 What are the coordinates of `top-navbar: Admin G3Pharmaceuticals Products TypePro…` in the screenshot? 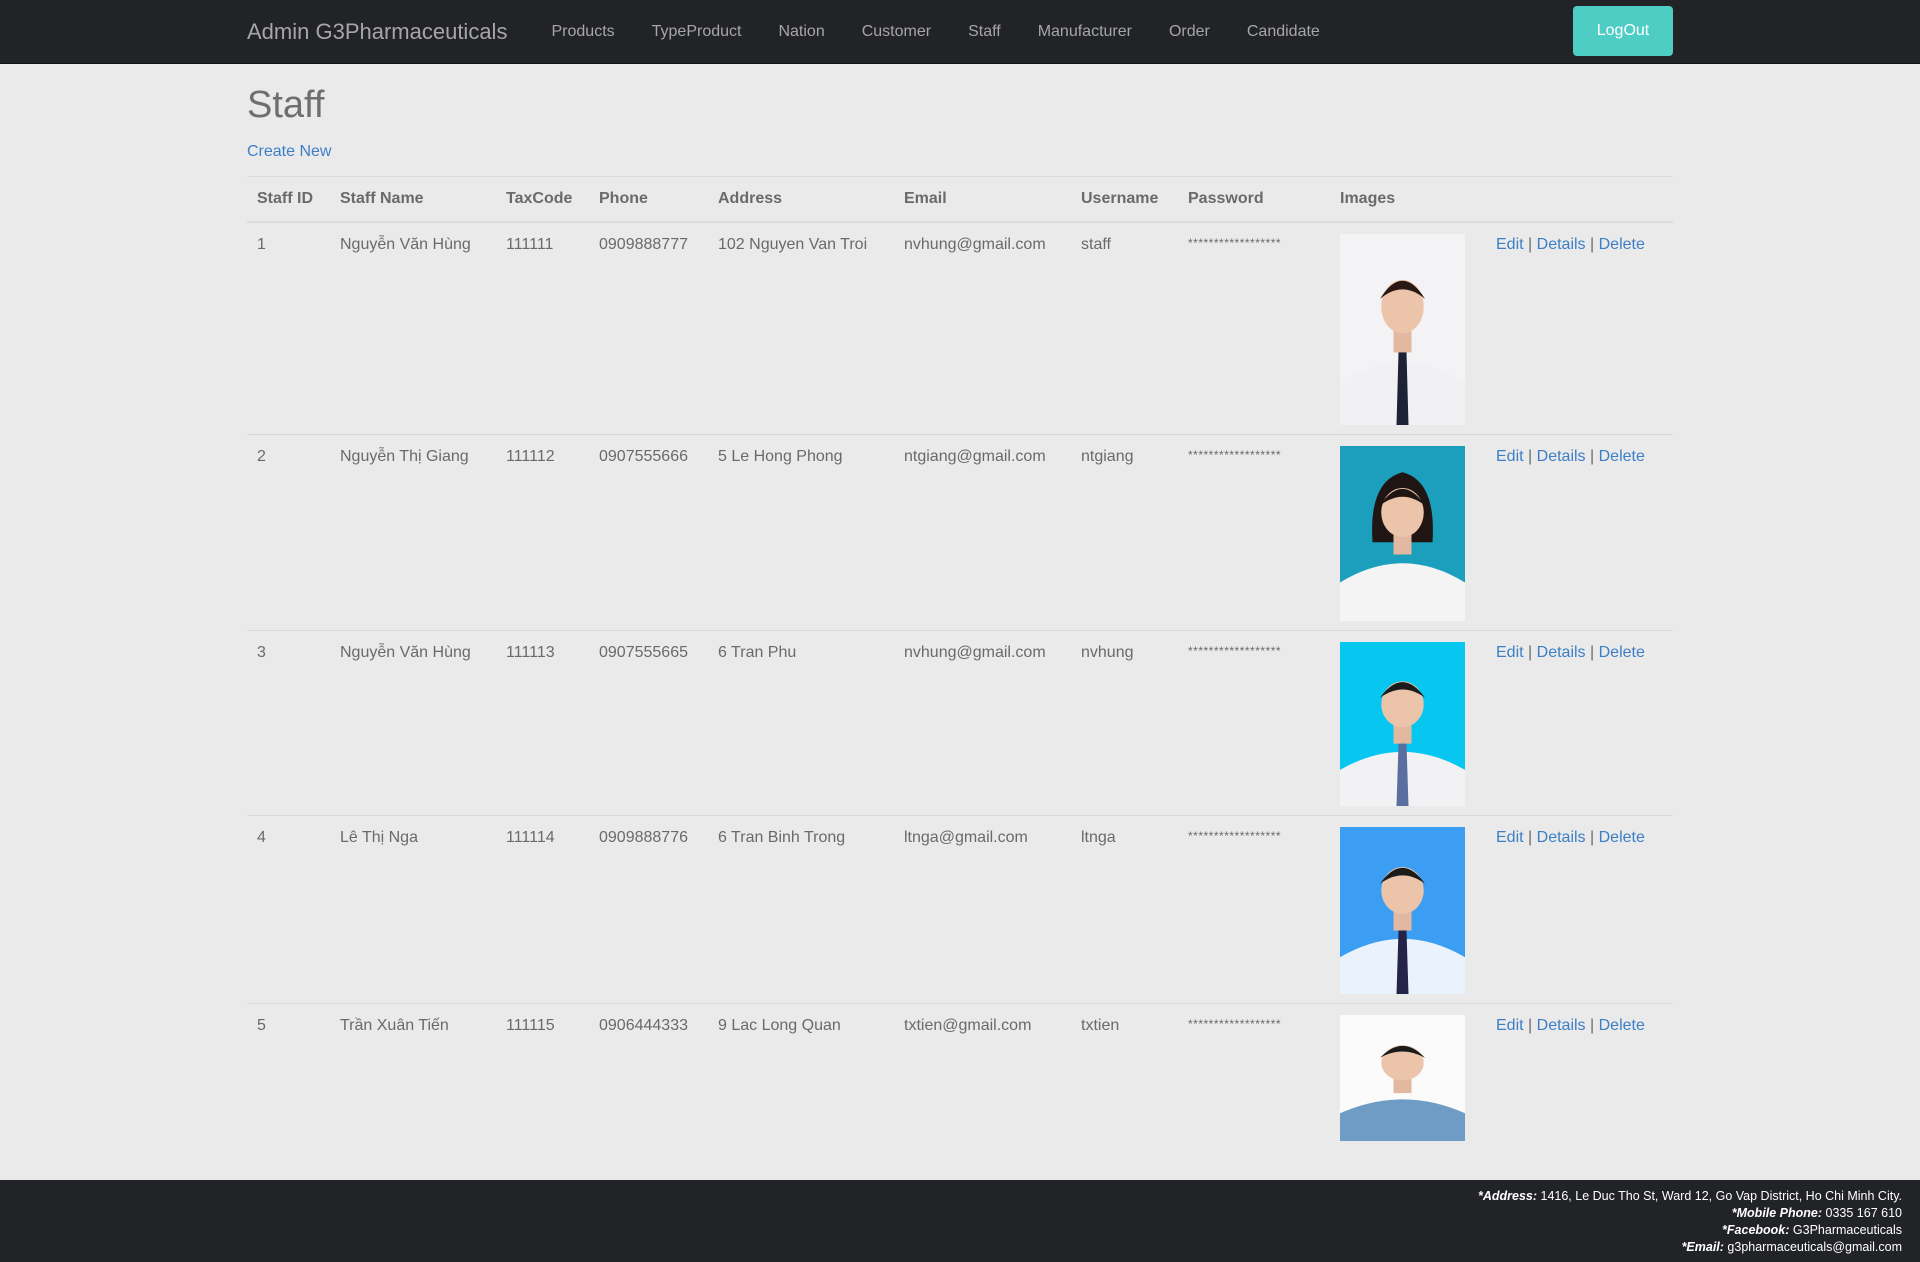 It's located at (960, 32).